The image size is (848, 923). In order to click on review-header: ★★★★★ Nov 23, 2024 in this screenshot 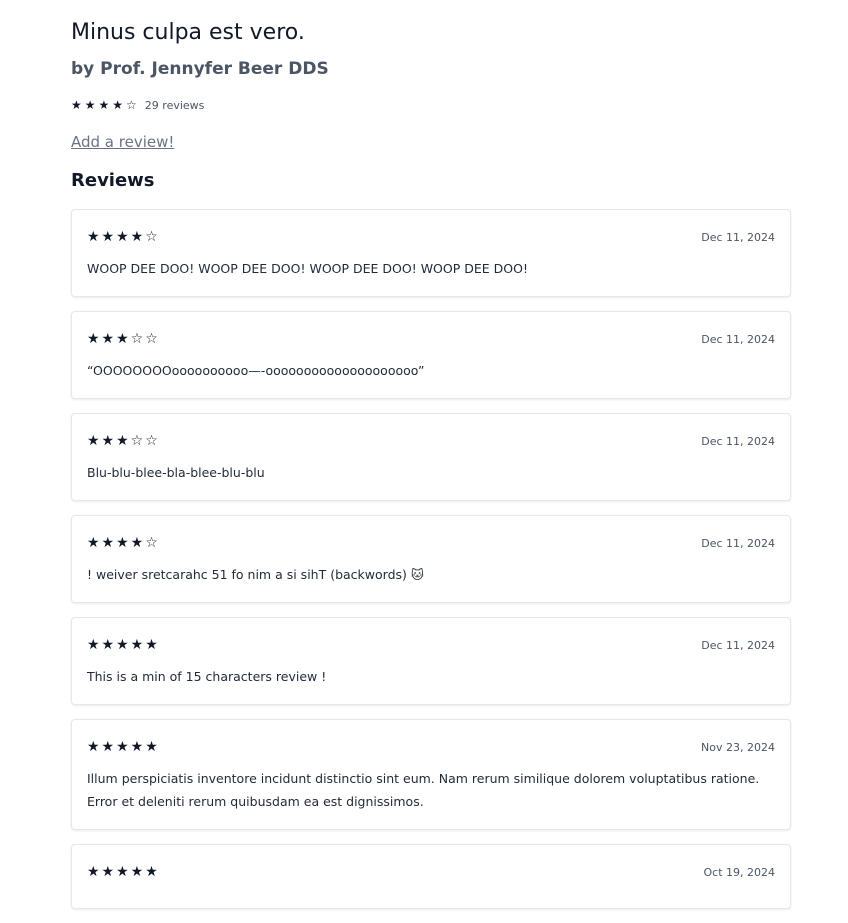, I will do `click(431, 747)`.